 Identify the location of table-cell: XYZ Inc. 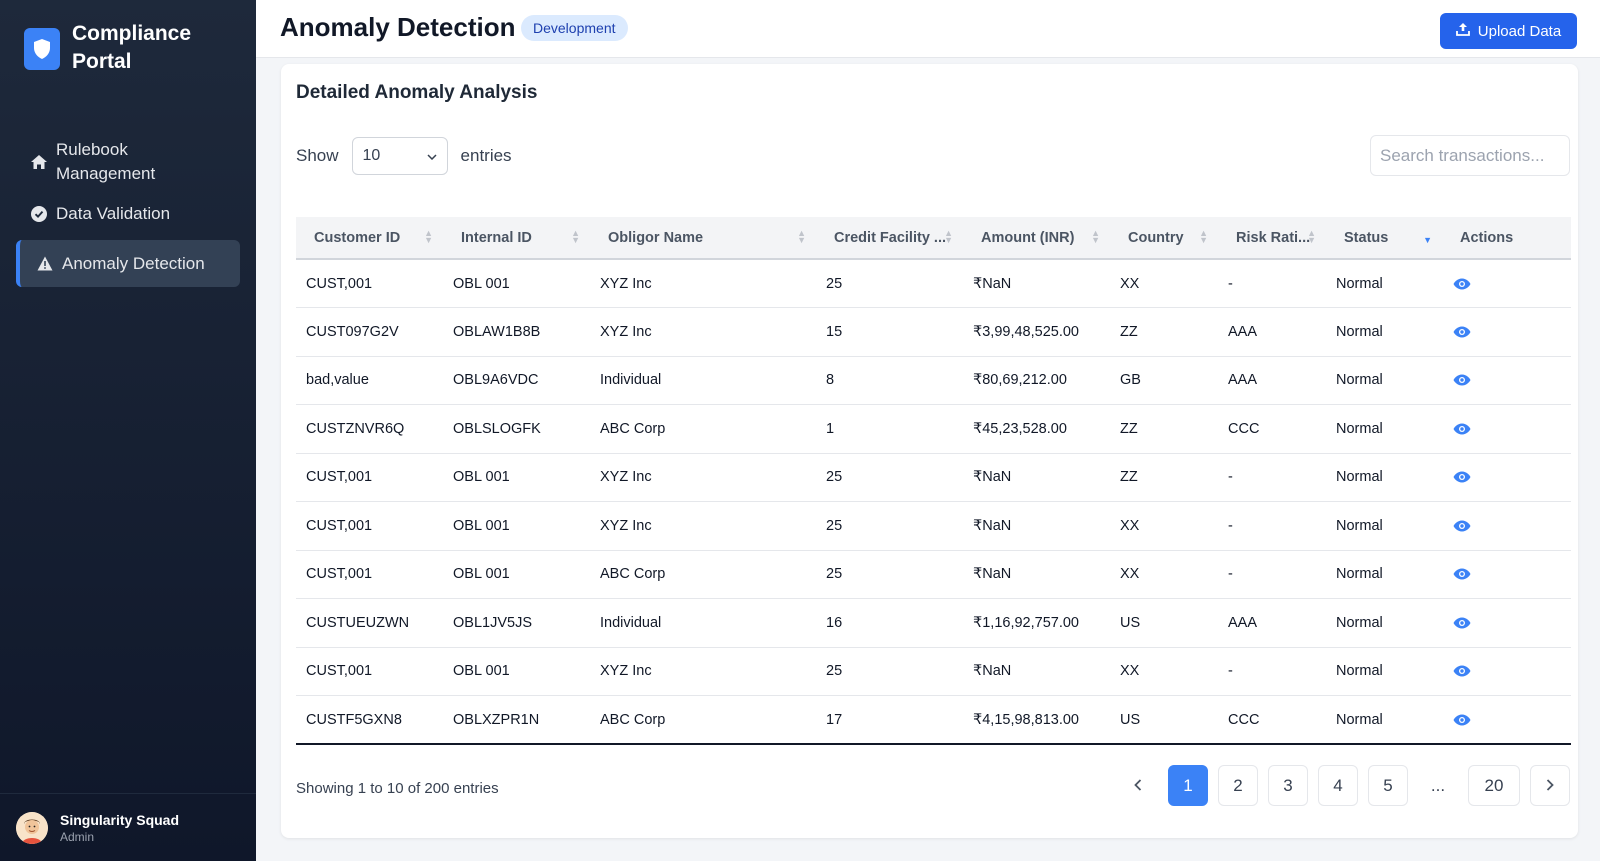
(626, 283).